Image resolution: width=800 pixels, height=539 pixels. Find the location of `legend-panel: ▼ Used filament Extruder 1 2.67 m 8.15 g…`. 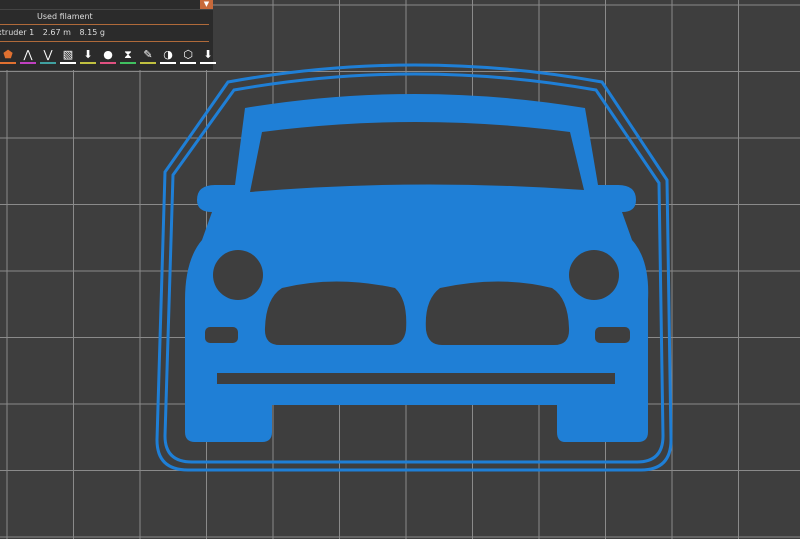

legend-panel: ▼ Used filament Extruder 1 2.67 m 8.15 g… is located at coordinates (108, 35).